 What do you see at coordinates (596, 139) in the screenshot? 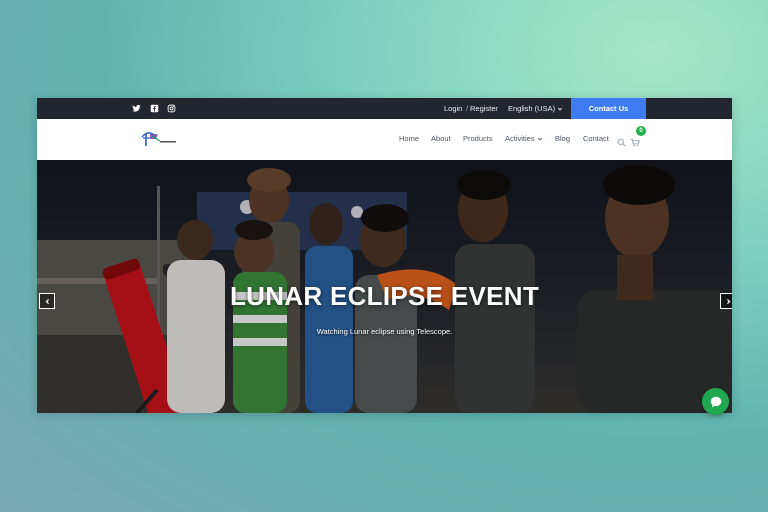
I see `nav-contact: Contact` at bounding box center [596, 139].